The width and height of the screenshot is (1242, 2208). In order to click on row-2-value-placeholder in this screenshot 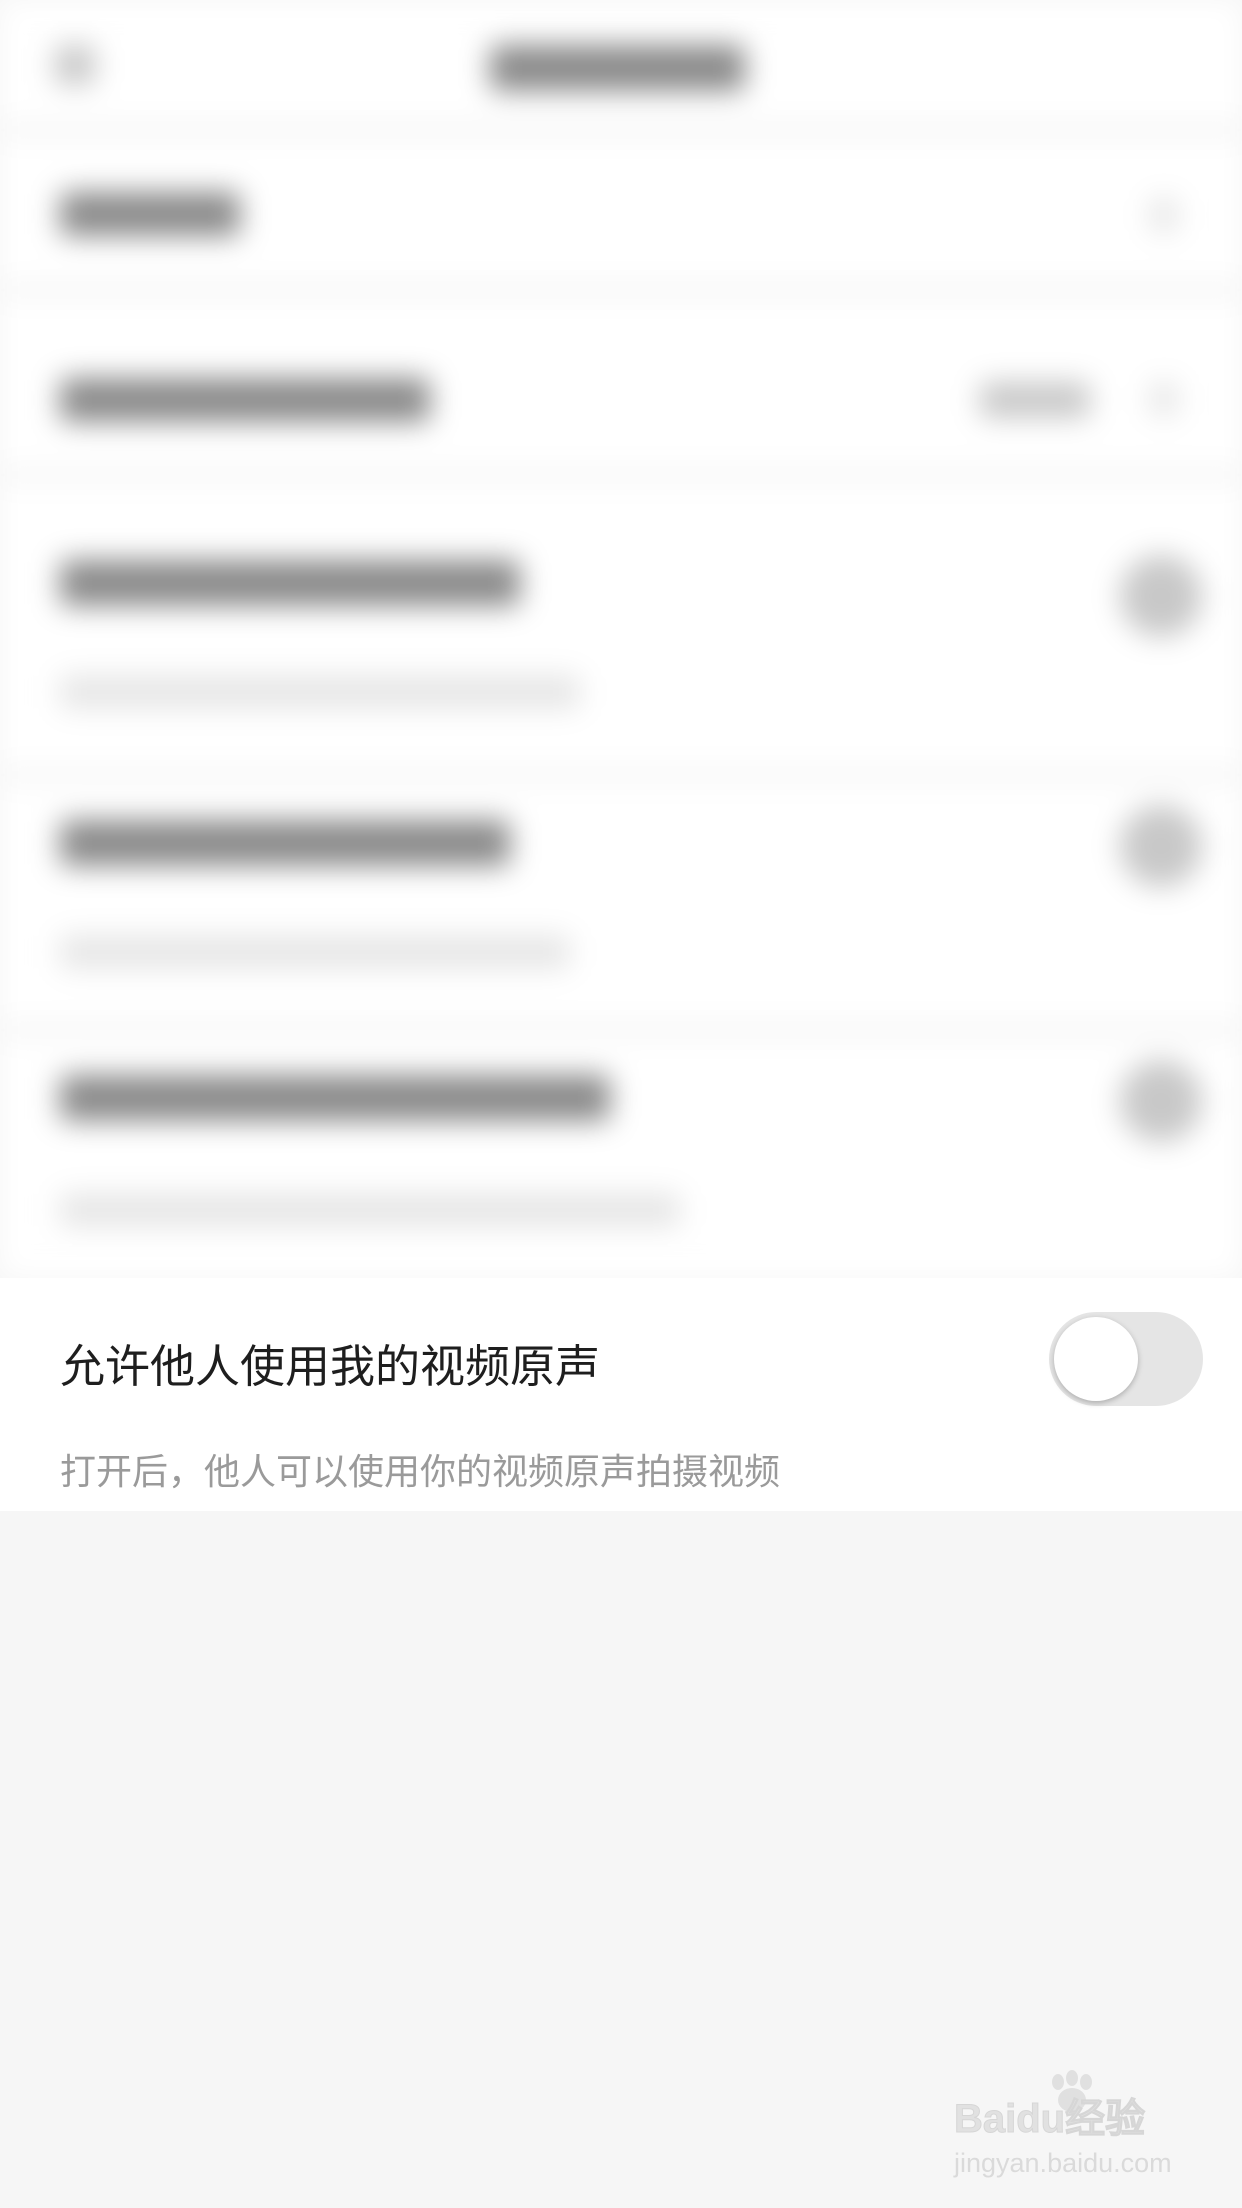, I will do `click(1035, 400)`.